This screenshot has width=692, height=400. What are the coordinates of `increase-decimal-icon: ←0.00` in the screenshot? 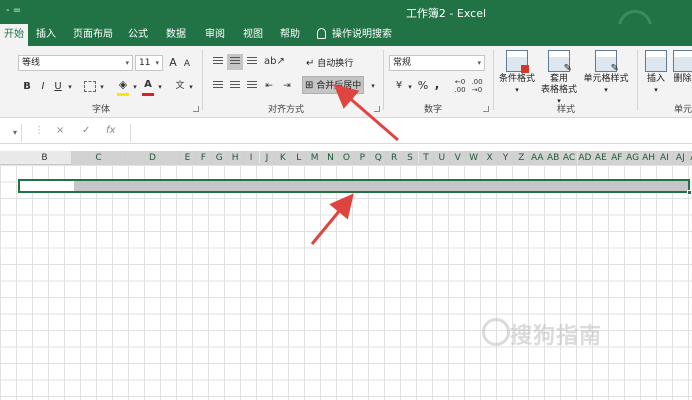 It's located at (460, 86).